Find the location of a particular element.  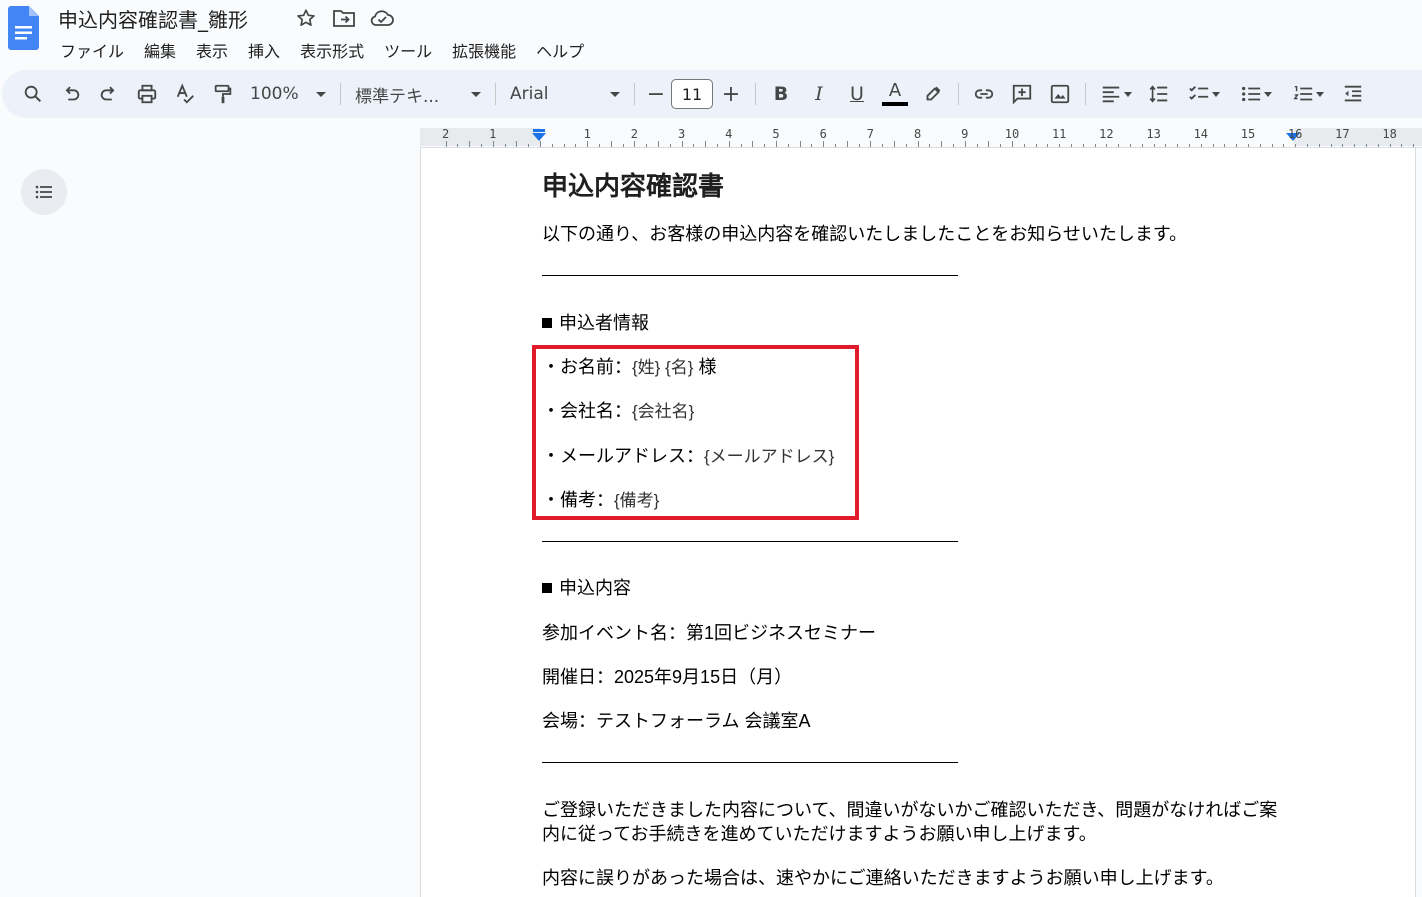

print-button is located at coordinates (147, 94).